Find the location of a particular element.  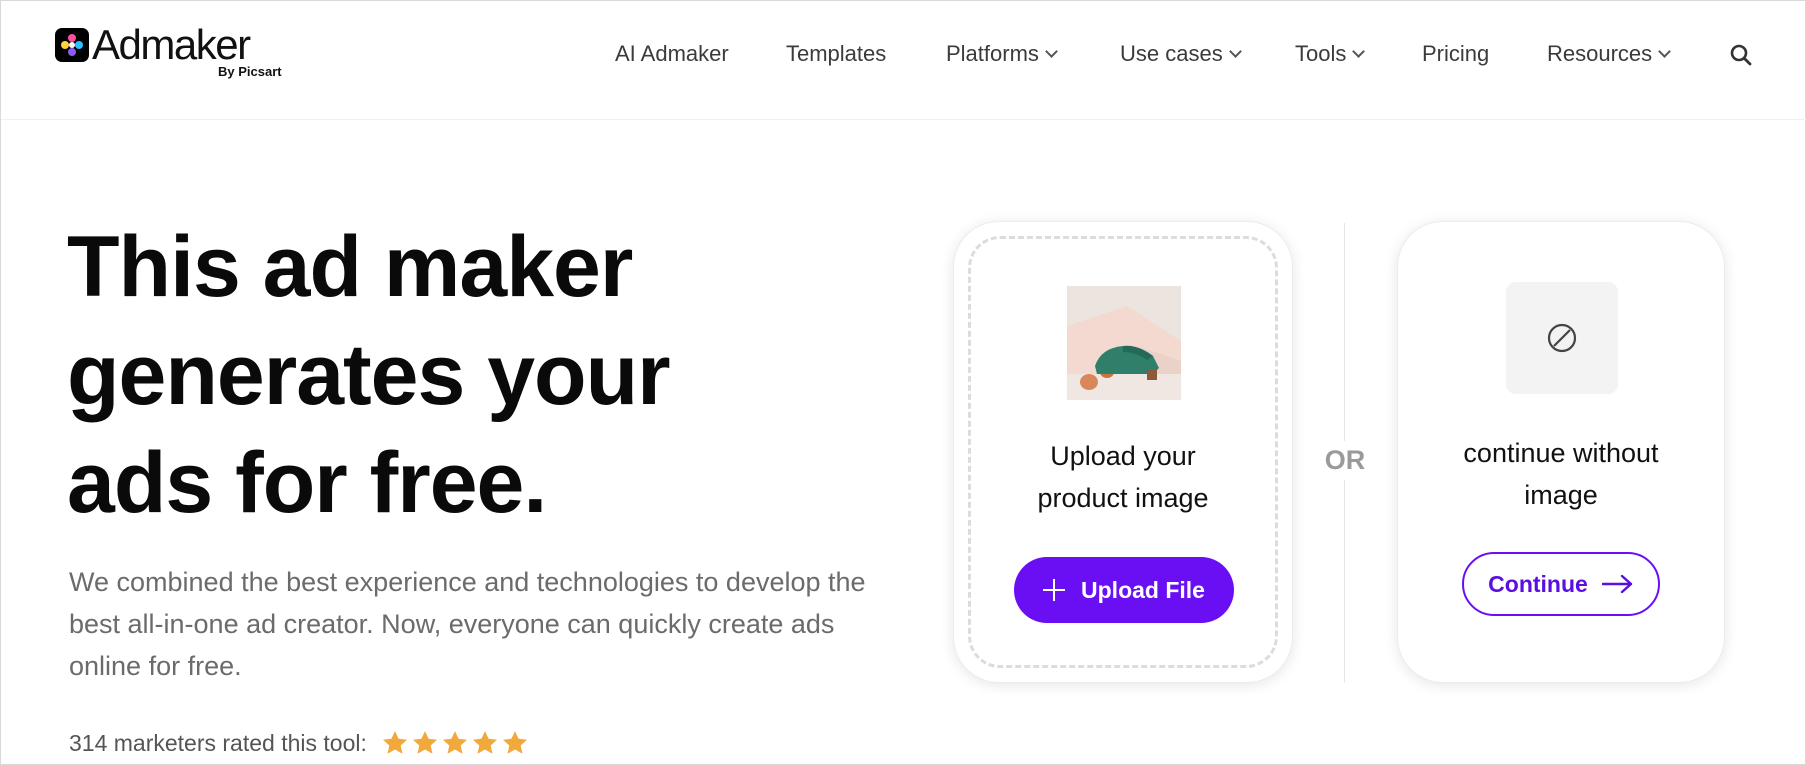

nav-ai-admaker: AI Admaker is located at coordinates (672, 54).